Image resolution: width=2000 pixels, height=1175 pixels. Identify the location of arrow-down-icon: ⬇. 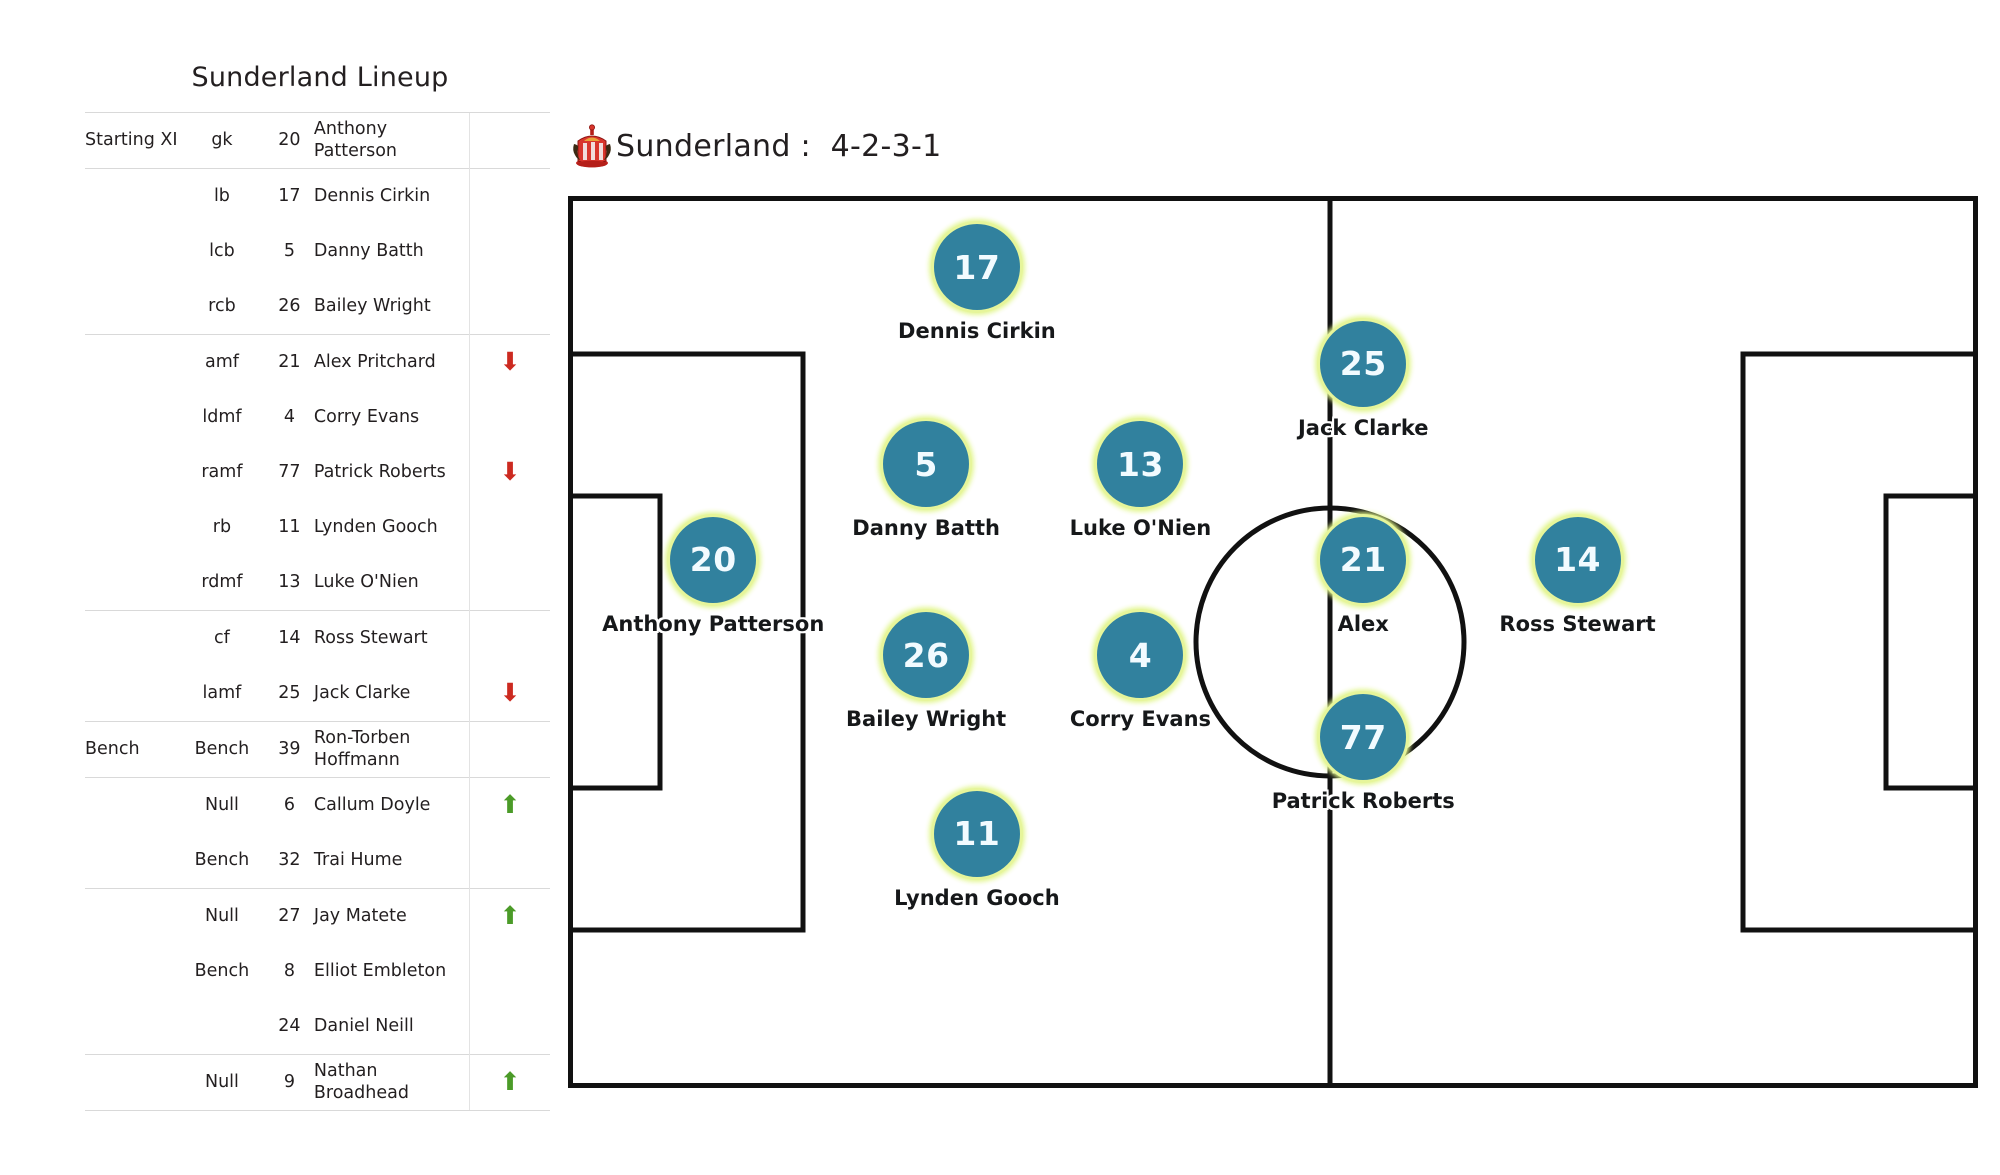
(510, 692).